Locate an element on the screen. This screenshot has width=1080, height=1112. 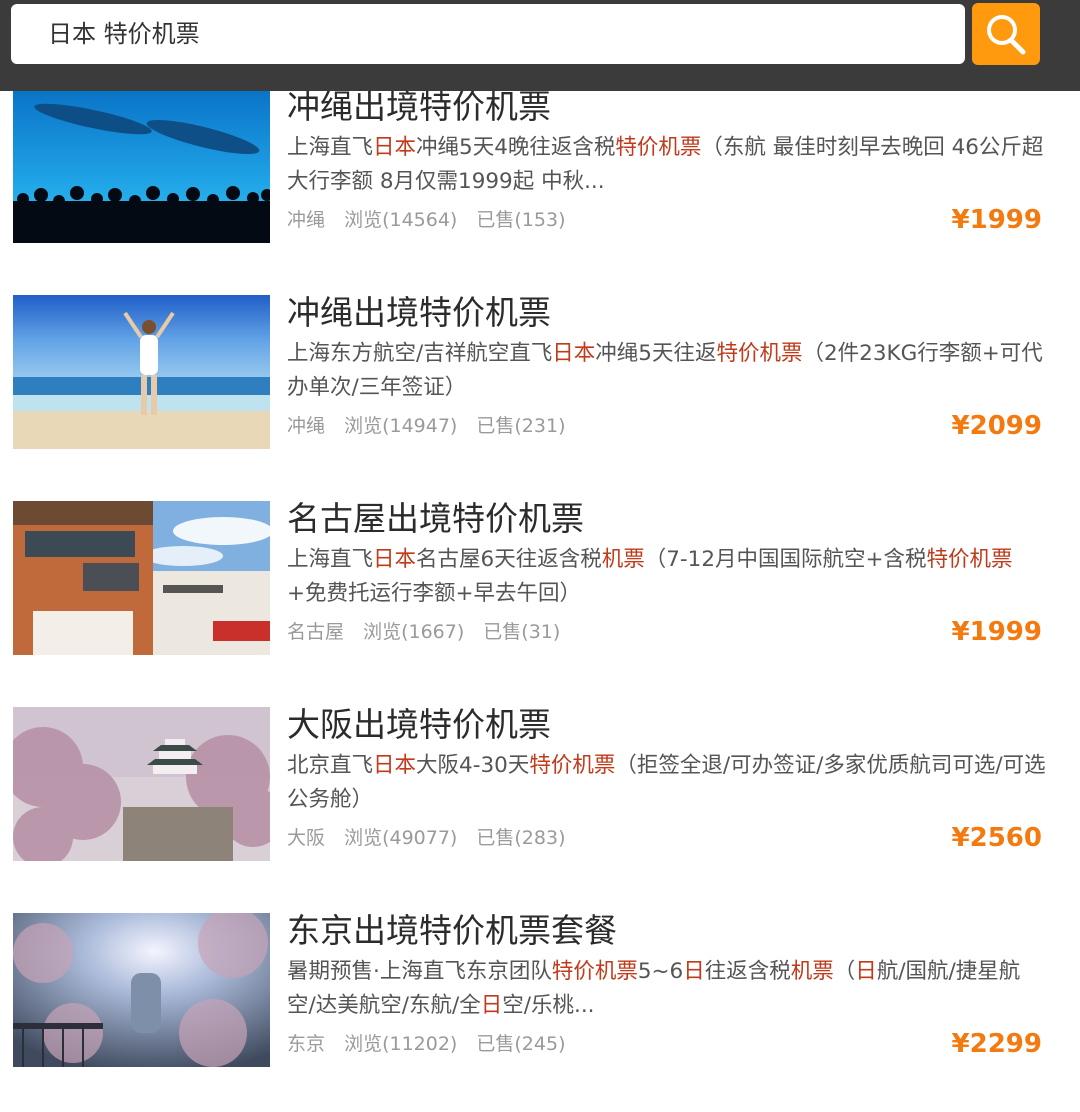
item-title: 东京出境特价机票套餐 is located at coordinates (677, 931).